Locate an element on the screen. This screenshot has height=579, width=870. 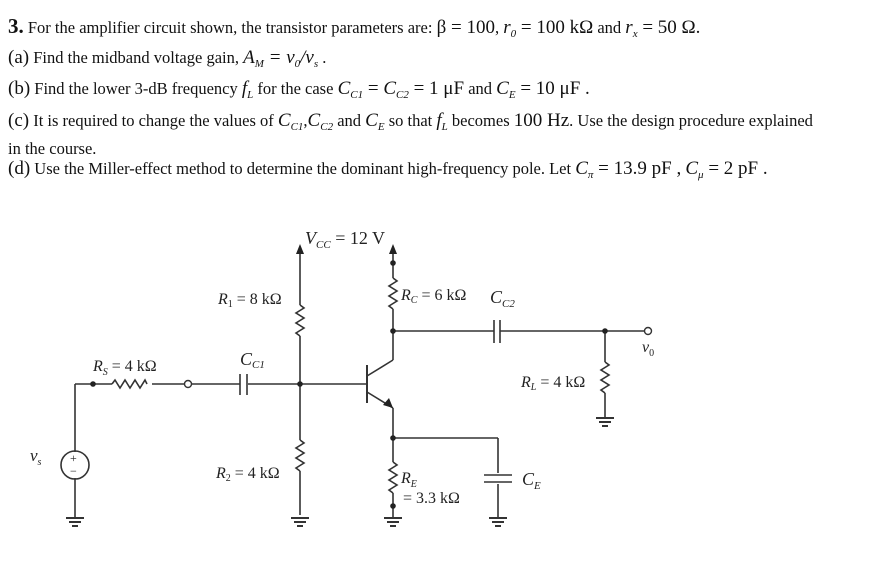
source-plus: + is located at coordinates (73, 458).